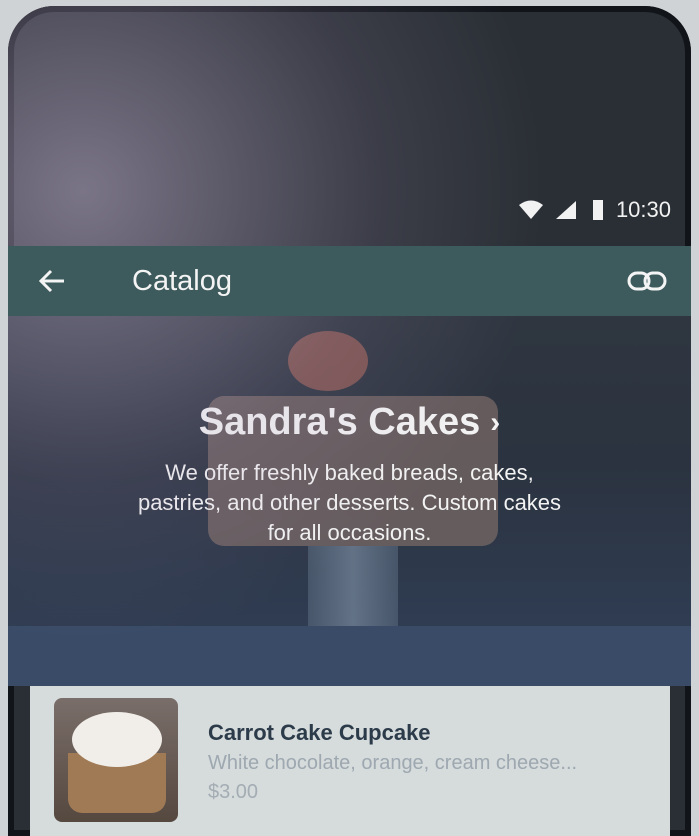 The height and width of the screenshot is (836, 699). What do you see at coordinates (117, 739) in the screenshot?
I see `cupcake-frosting` at bounding box center [117, 739].